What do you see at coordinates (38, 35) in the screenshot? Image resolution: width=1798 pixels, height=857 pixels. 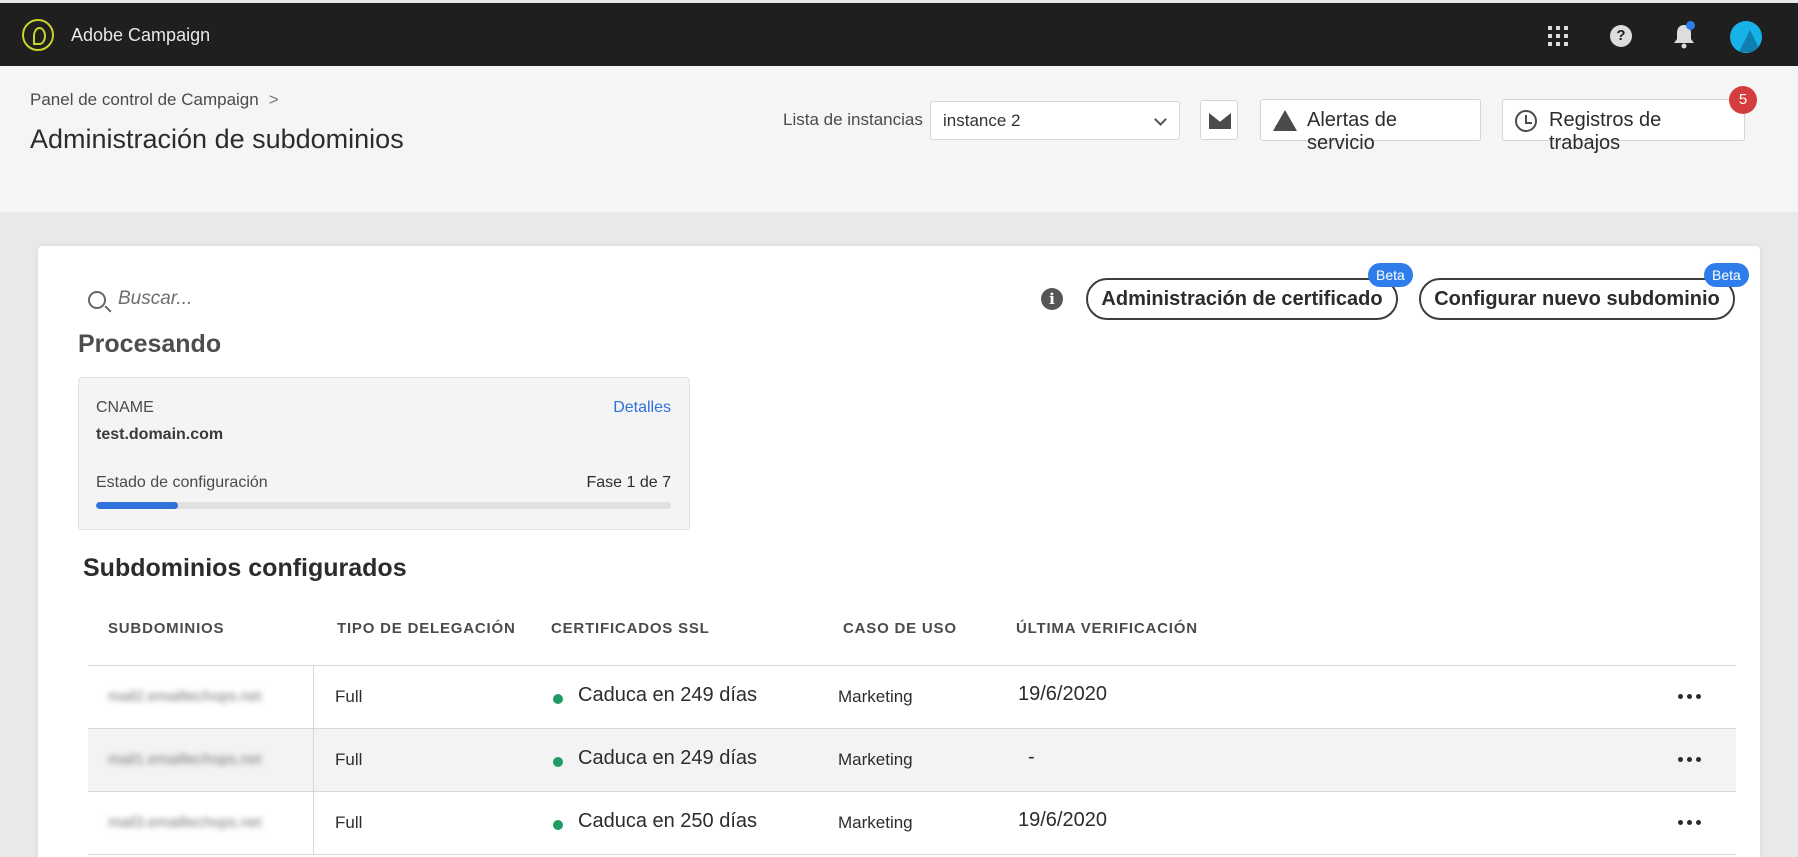 I see `adobe-campaign-logo-icon` at bounding box center [38, 35].